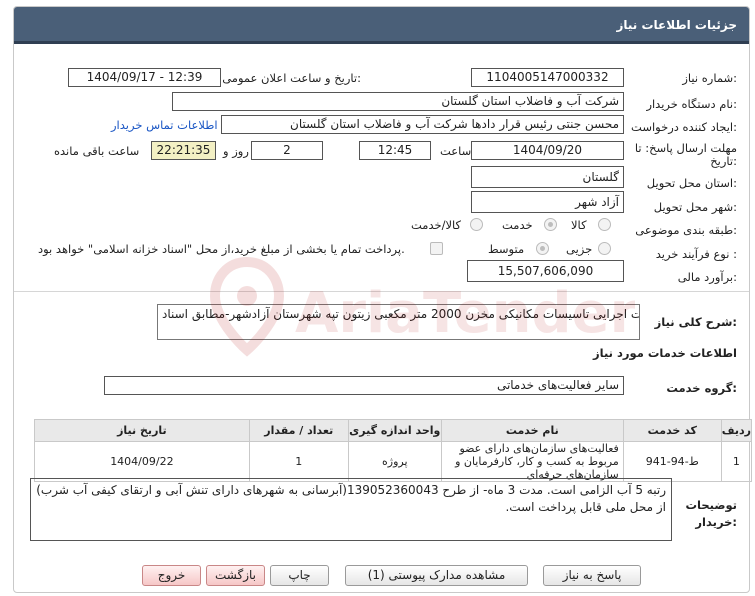 This screenshot has height=596, width=755. What do you see at coordinates (171, 575) in the screenshot?
I see `exit-button: خروج` at bounding box center [171, 575].